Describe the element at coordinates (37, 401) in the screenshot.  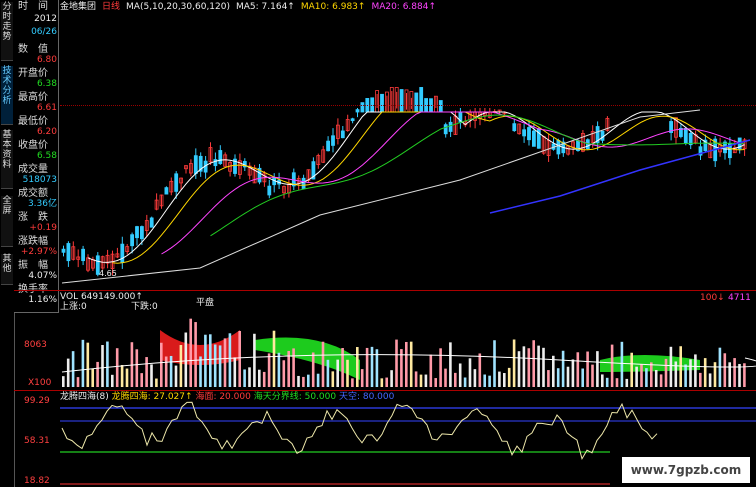
I see `indicator-axis-top: 99.29` at that location.